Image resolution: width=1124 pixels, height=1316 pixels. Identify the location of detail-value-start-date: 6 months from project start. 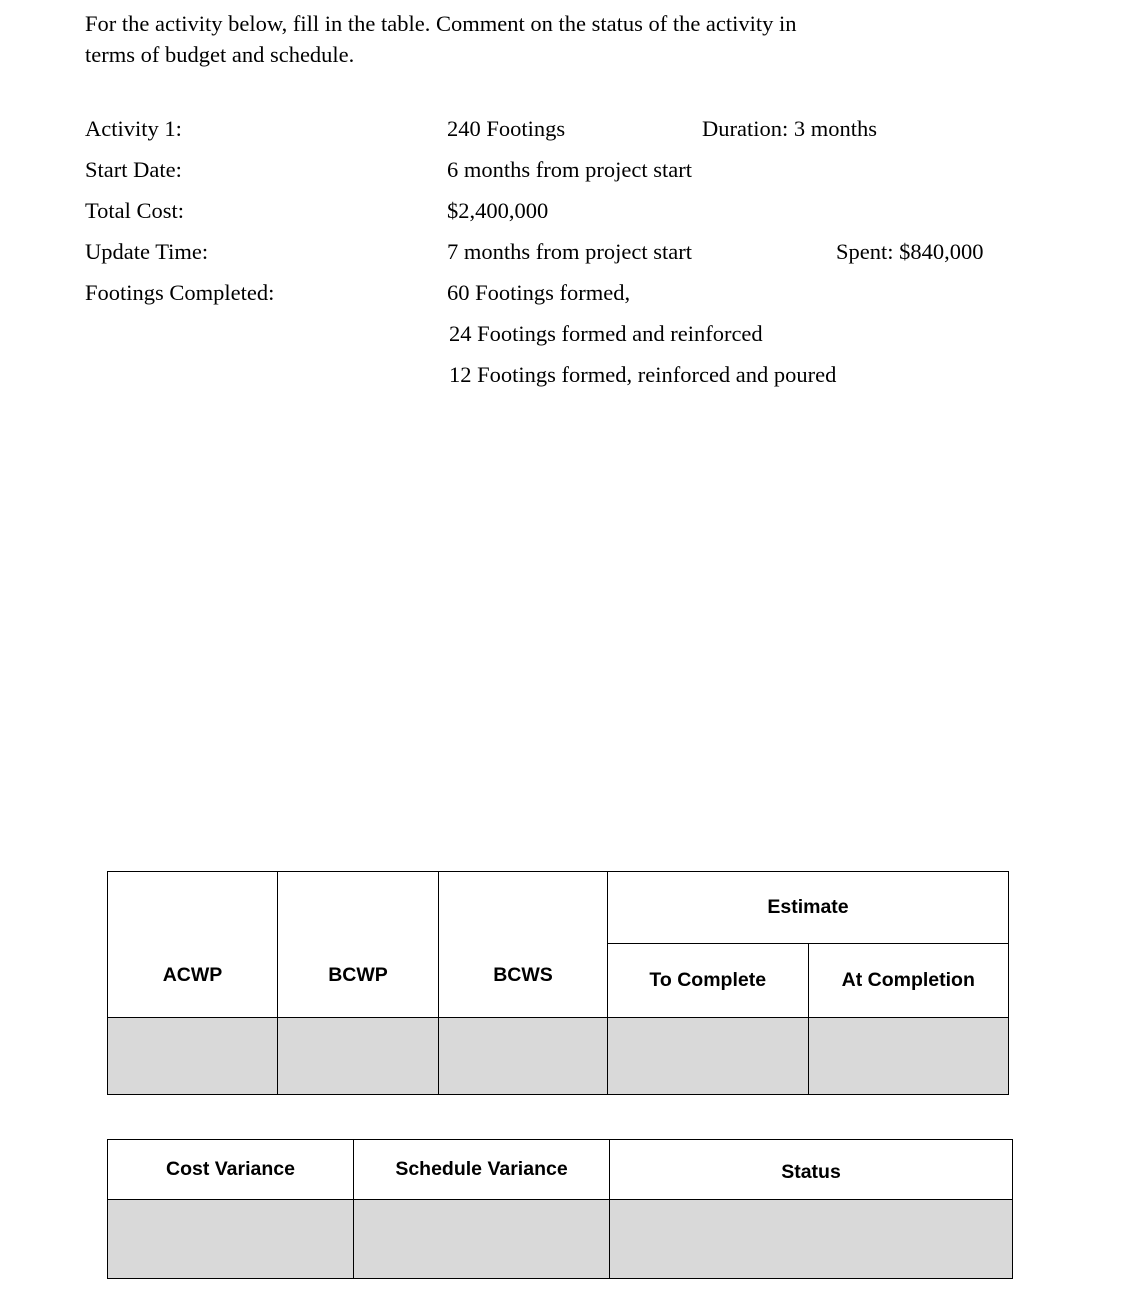
(569, 169).